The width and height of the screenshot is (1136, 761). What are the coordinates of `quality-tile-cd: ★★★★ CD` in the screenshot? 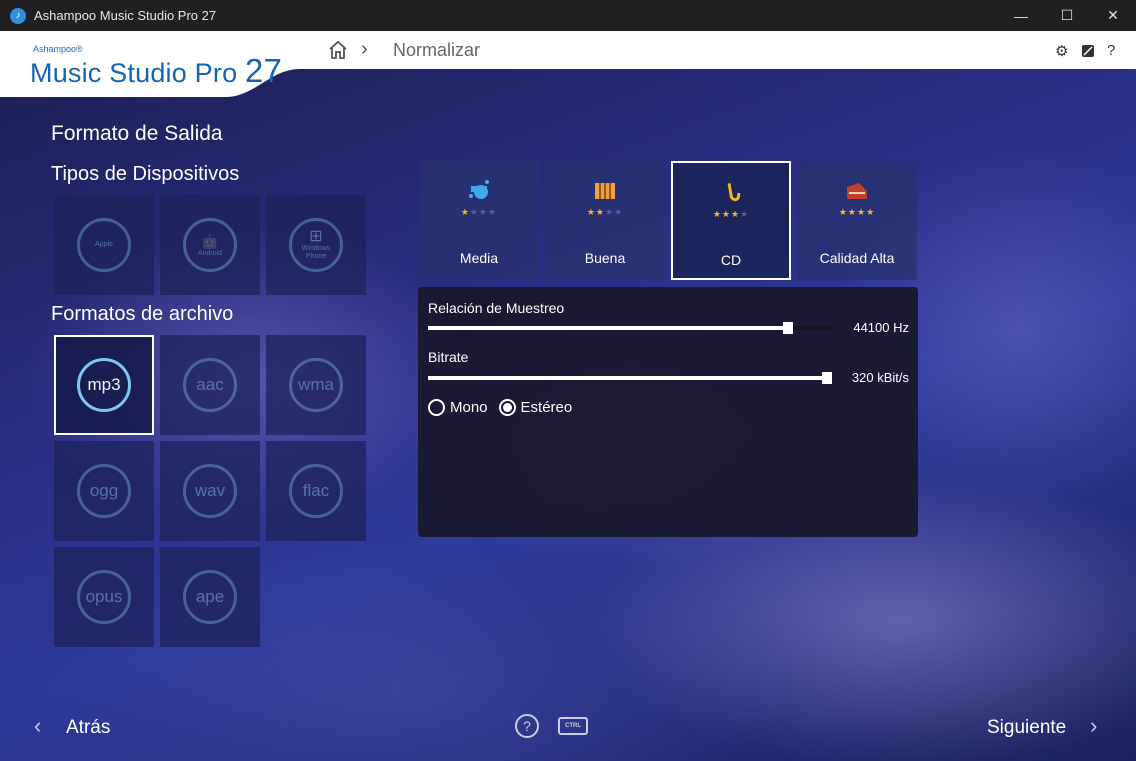 It's located at (731, 220).